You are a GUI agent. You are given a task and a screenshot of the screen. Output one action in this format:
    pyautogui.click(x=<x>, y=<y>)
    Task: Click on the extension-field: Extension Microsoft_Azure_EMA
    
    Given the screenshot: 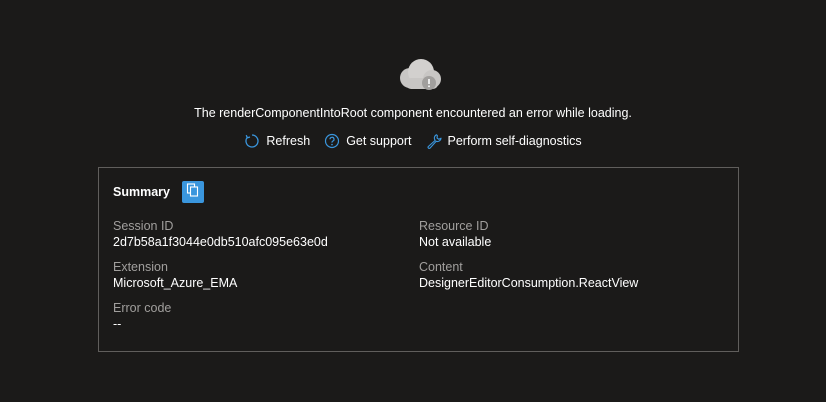 What is the action you would take?
    pyautogui.click(x=175, y=275)
    